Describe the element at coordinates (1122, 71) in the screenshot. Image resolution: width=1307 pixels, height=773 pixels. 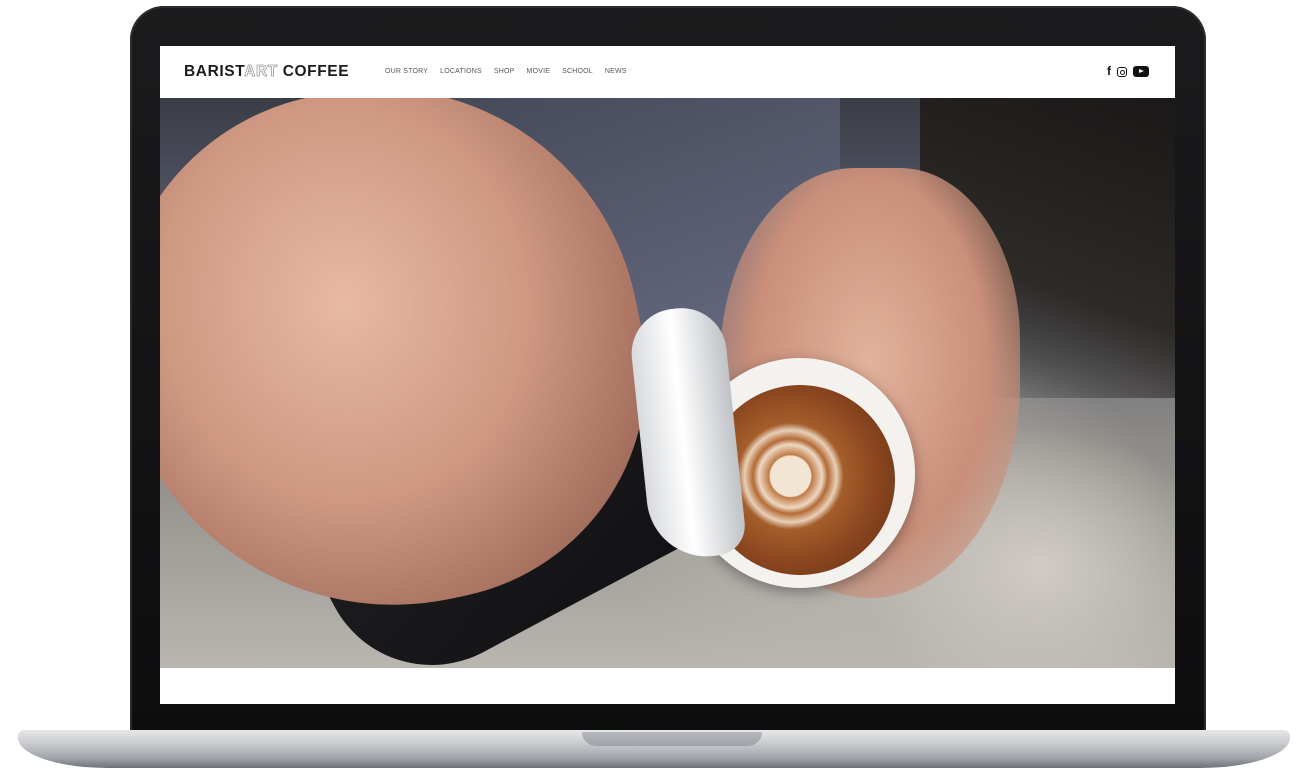
I see `instagram-icon` at that location.